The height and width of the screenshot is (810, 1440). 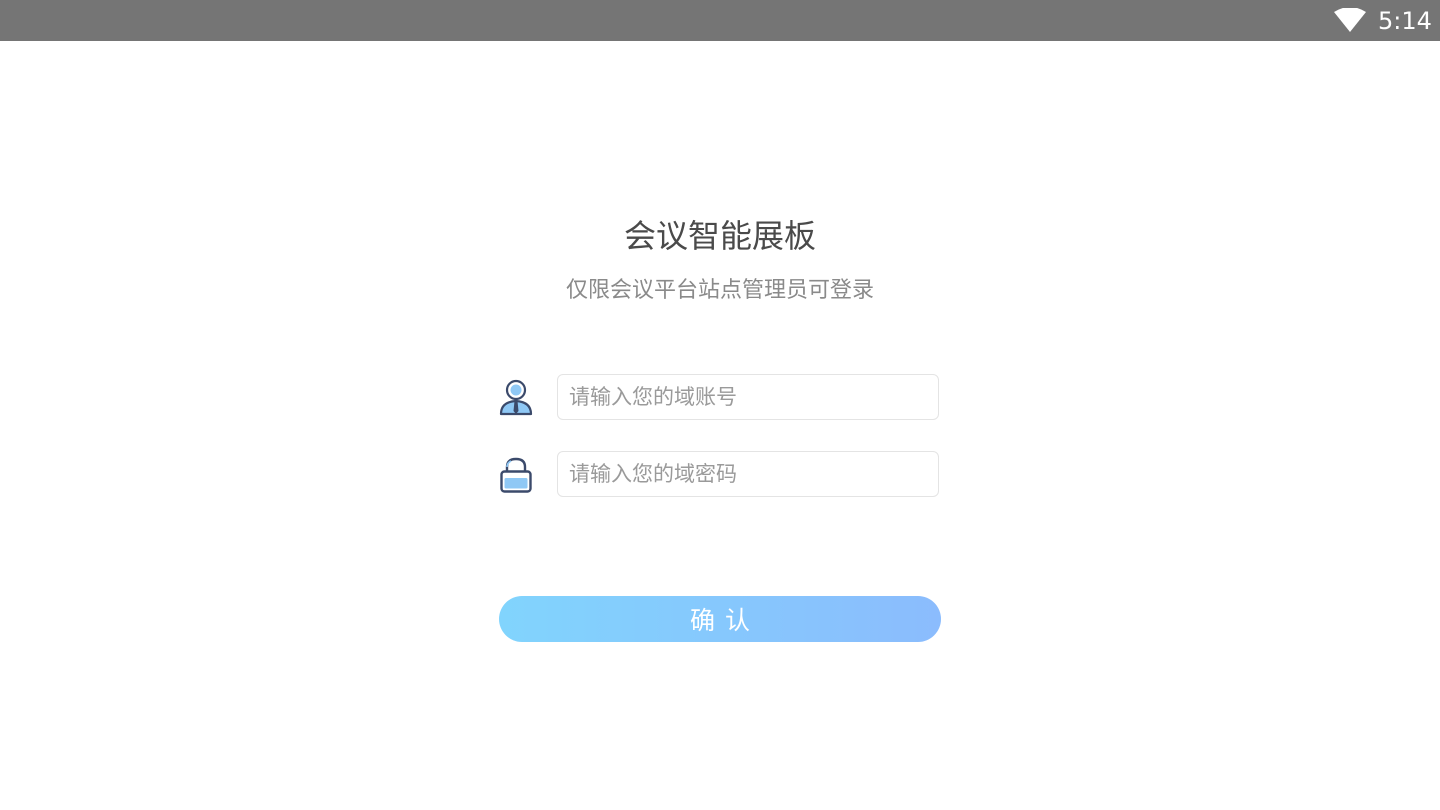 I want to click on status-bar: 5:14, so click(x=720, y=20).